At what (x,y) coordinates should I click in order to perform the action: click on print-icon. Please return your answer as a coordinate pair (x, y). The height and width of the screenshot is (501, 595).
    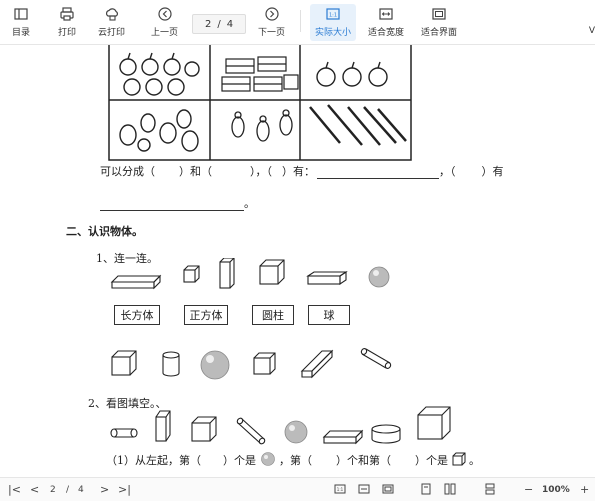
    Looking at the image, I should click on (67, 14).